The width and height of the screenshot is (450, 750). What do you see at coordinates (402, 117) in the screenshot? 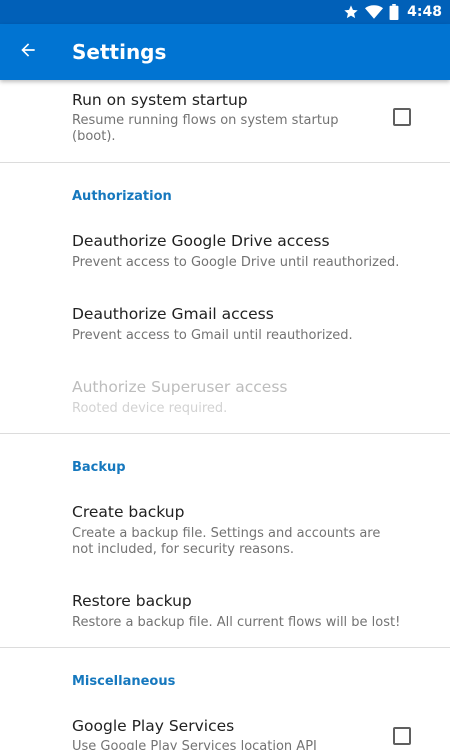
I see `run-on-startup-checkbox` at bounding box center [402, 117].